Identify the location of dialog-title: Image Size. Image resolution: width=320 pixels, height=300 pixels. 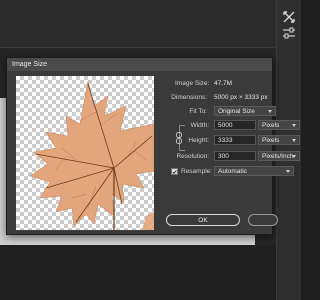
(139, 64).